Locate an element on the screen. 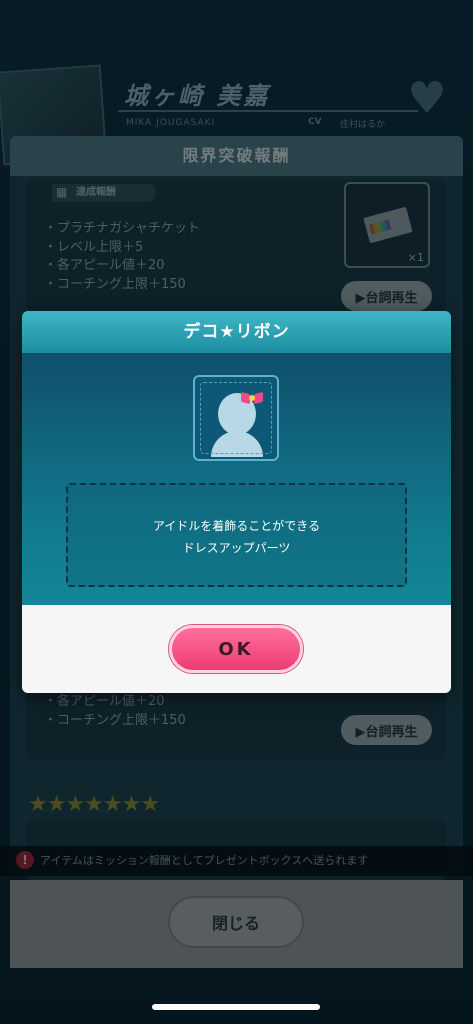  ribbon-icon is located at coordinates (252, 398).